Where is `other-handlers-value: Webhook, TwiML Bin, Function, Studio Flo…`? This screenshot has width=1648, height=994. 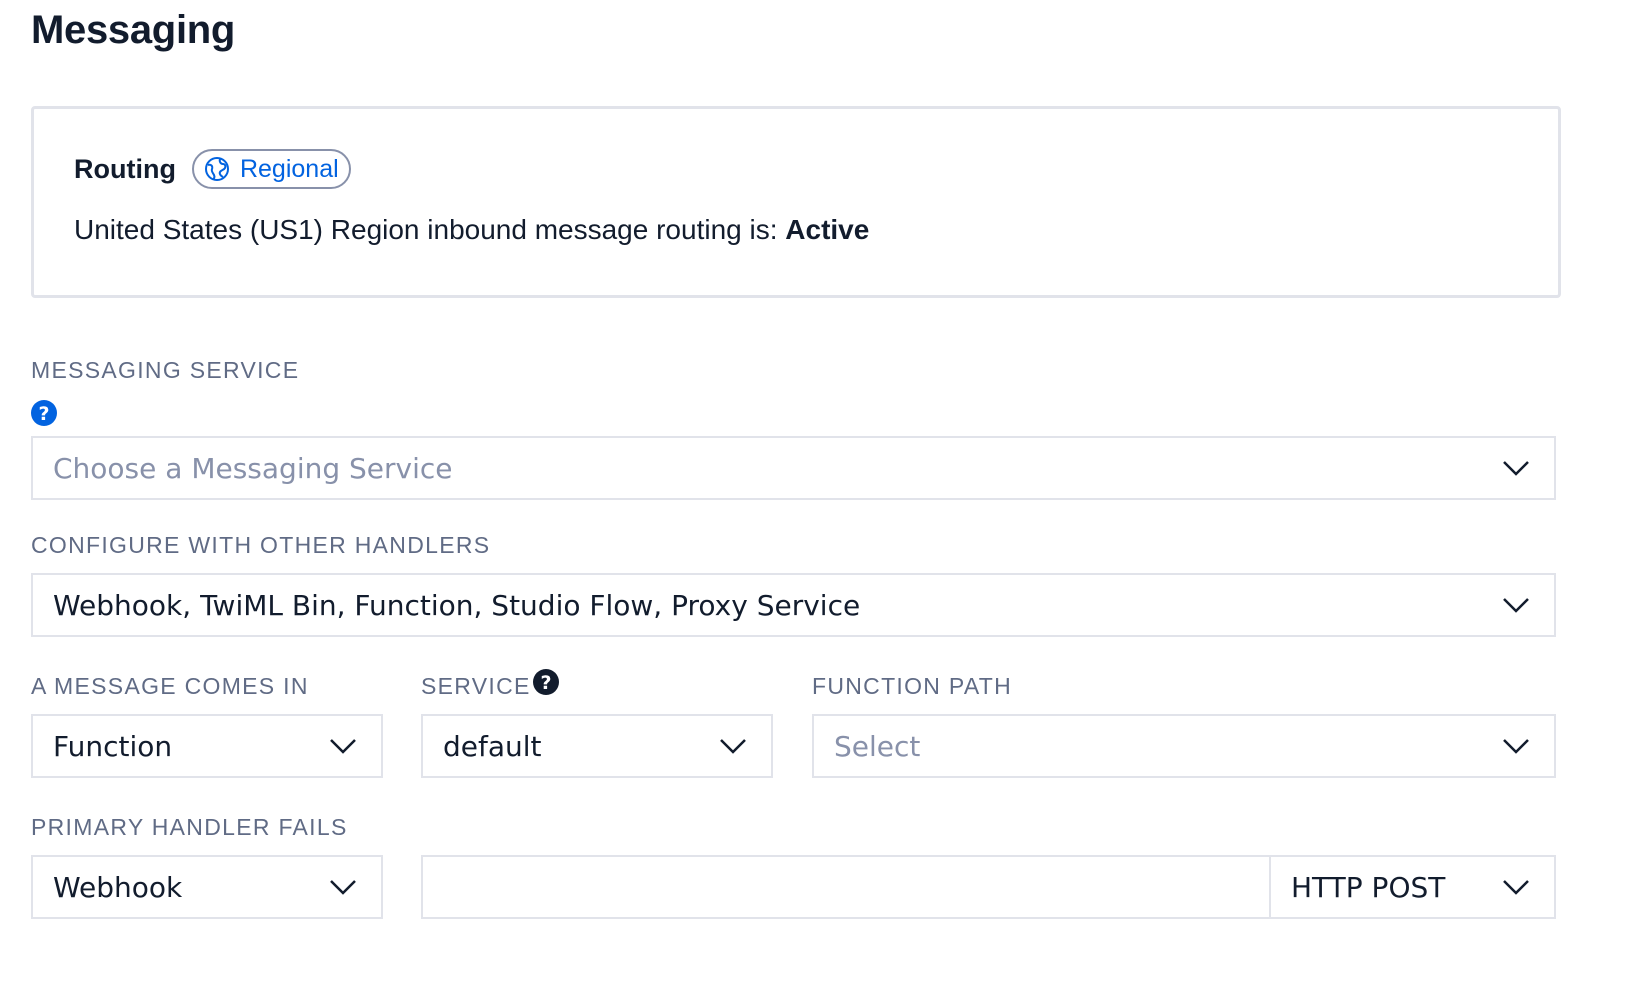
other-handlers-value: Webhook, TwiML Bin, Function, Studio Flo… is located at coordinates (457, 605).